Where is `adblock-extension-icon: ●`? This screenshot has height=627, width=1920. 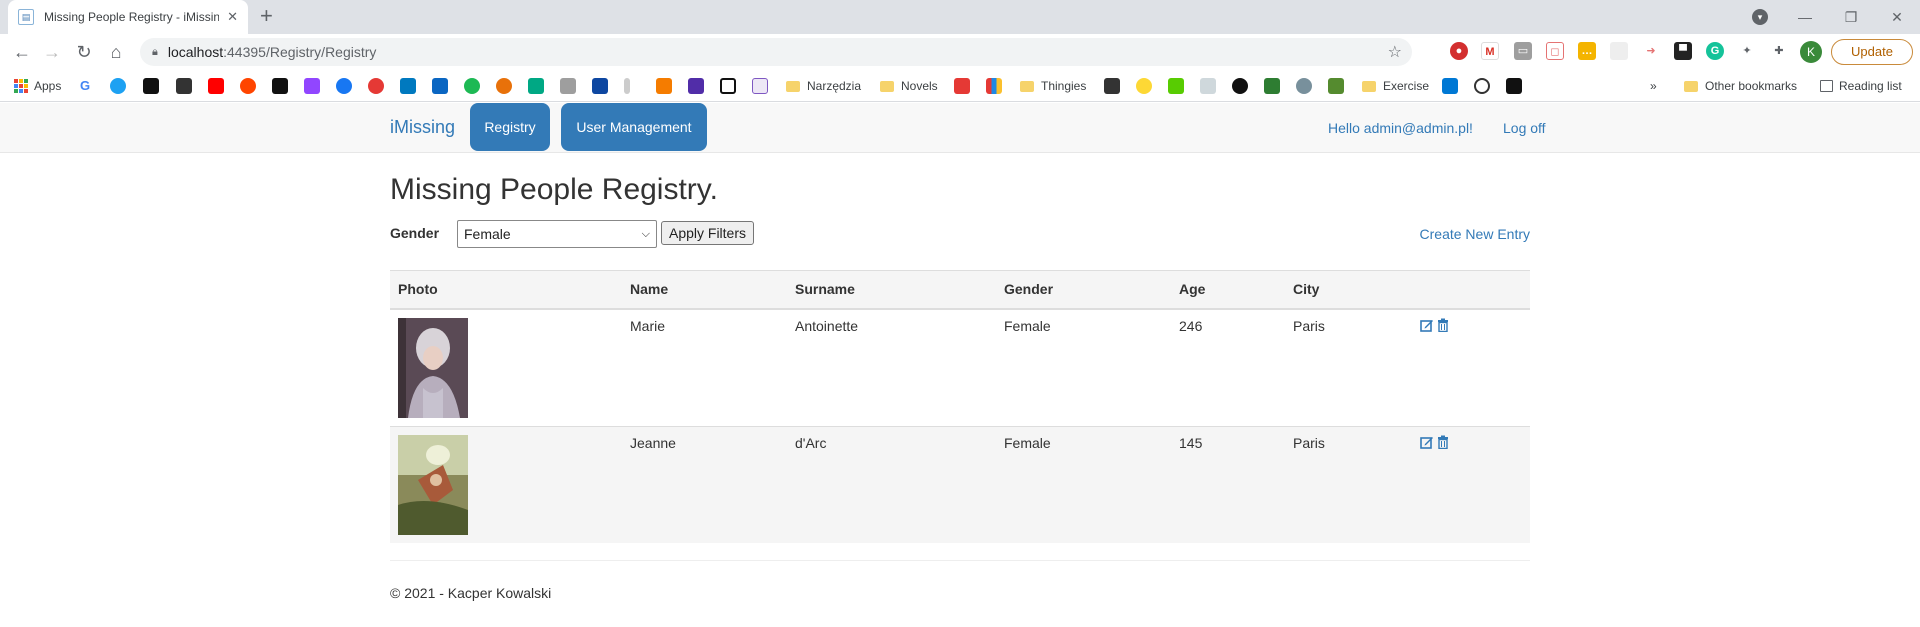
adblock-extension-icon: ● is located at coordinates (1459, 51).